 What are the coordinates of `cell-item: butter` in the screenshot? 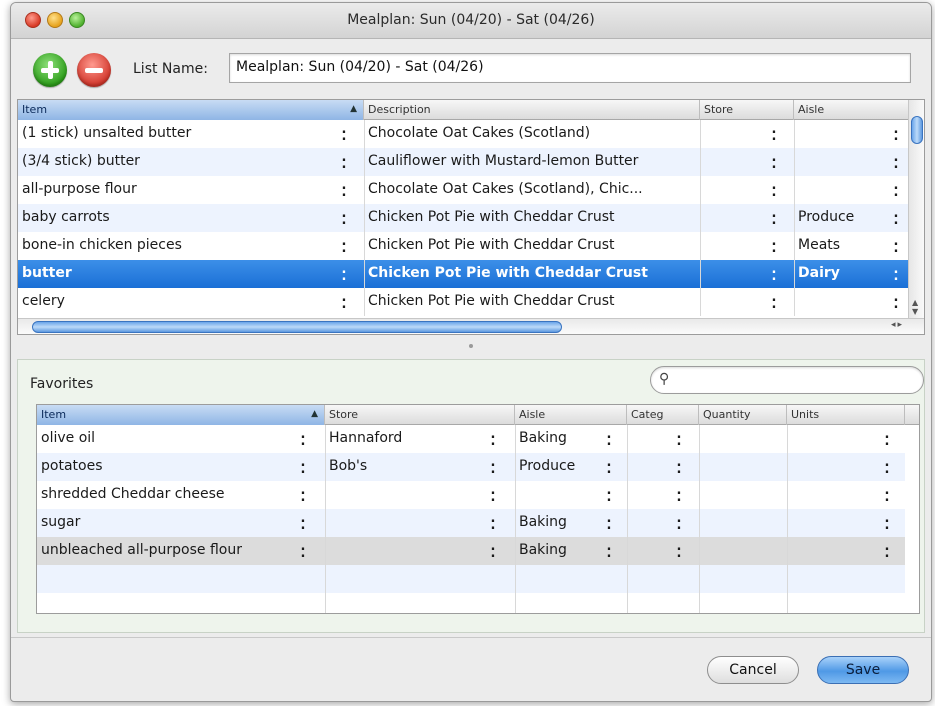 It's located at (180, 274).